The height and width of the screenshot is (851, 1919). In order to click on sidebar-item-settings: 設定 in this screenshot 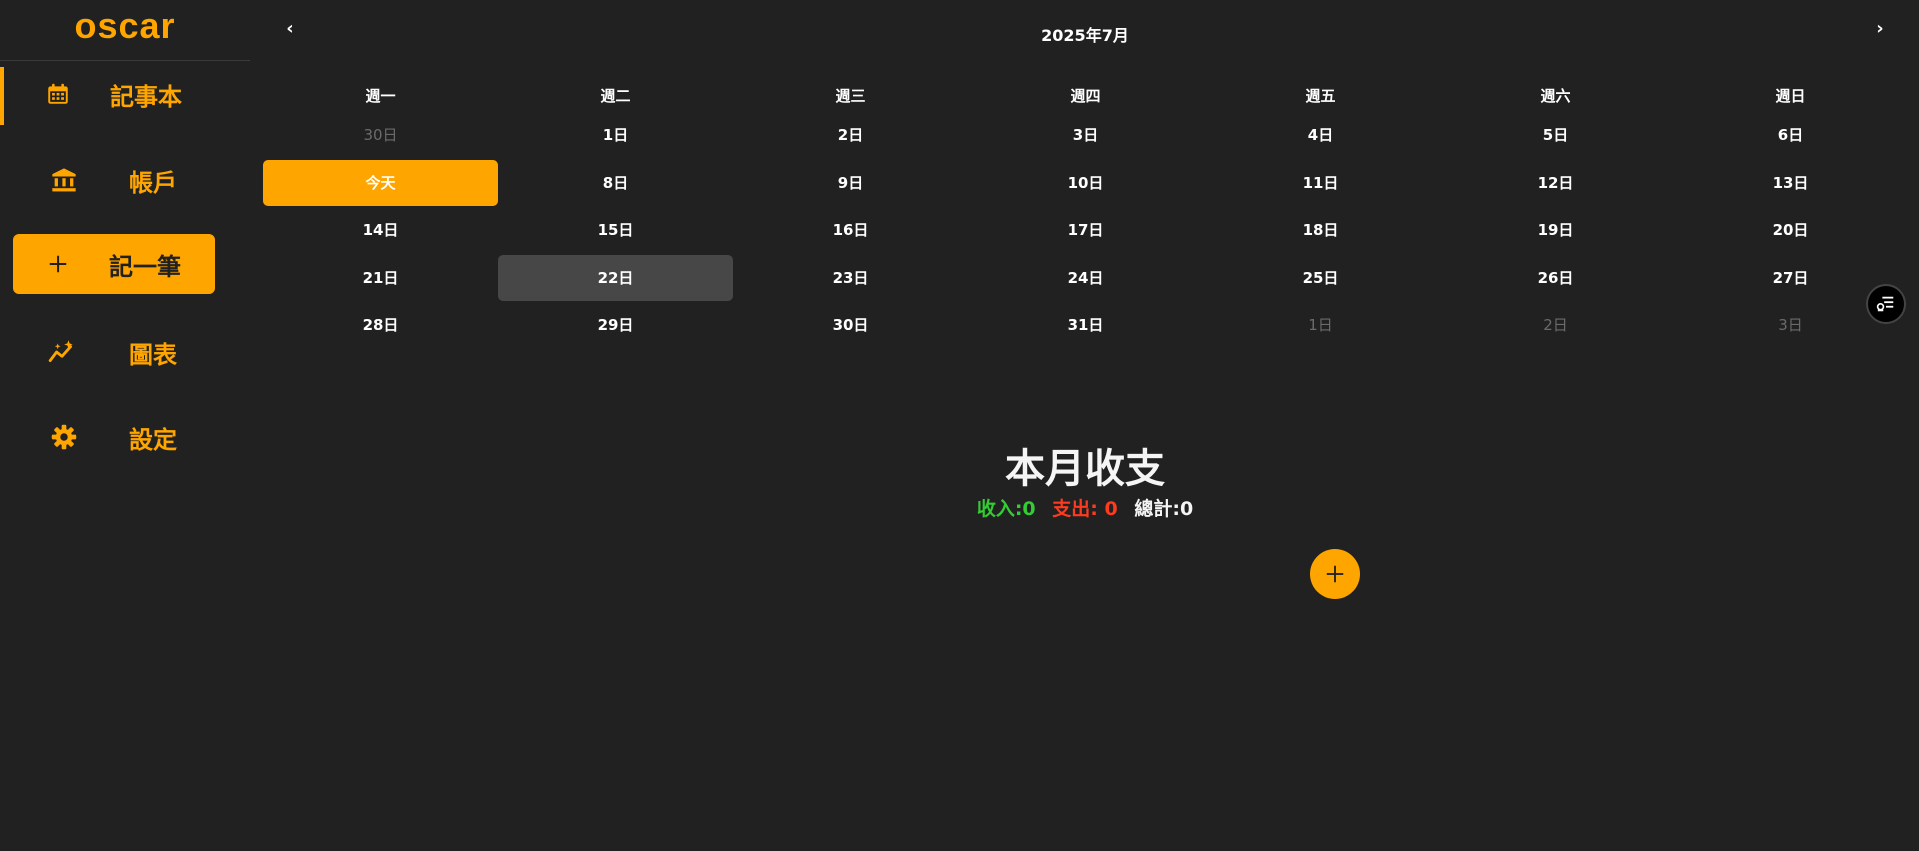, I will do `click(125, 437)`.